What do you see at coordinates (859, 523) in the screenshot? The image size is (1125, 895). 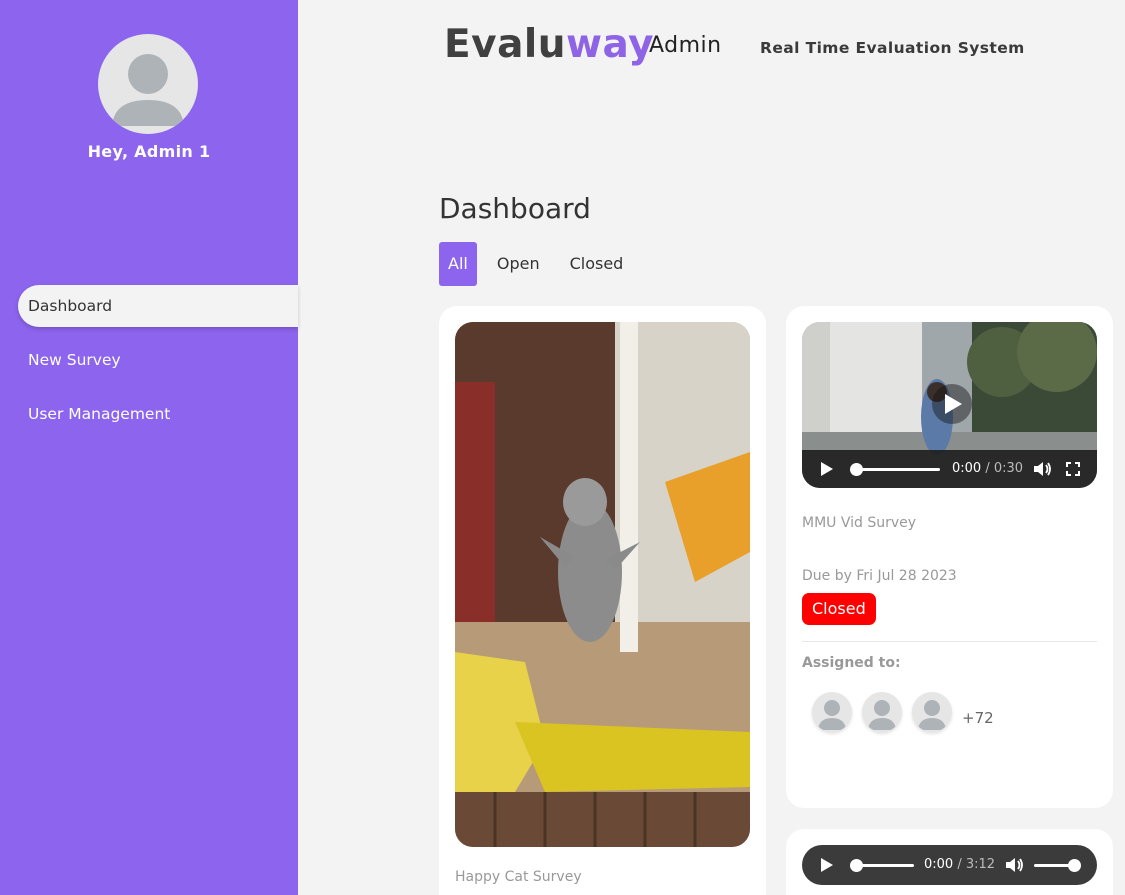 I see `survey-title: MMU Vid Survey` at bounding box center [859, 523].